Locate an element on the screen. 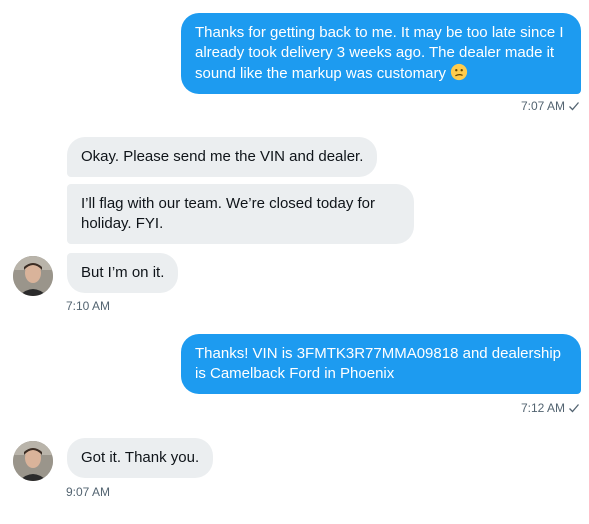 The image size is (589, 524). incoming-message: But I’m on it. is located at coordinates (123, 273).